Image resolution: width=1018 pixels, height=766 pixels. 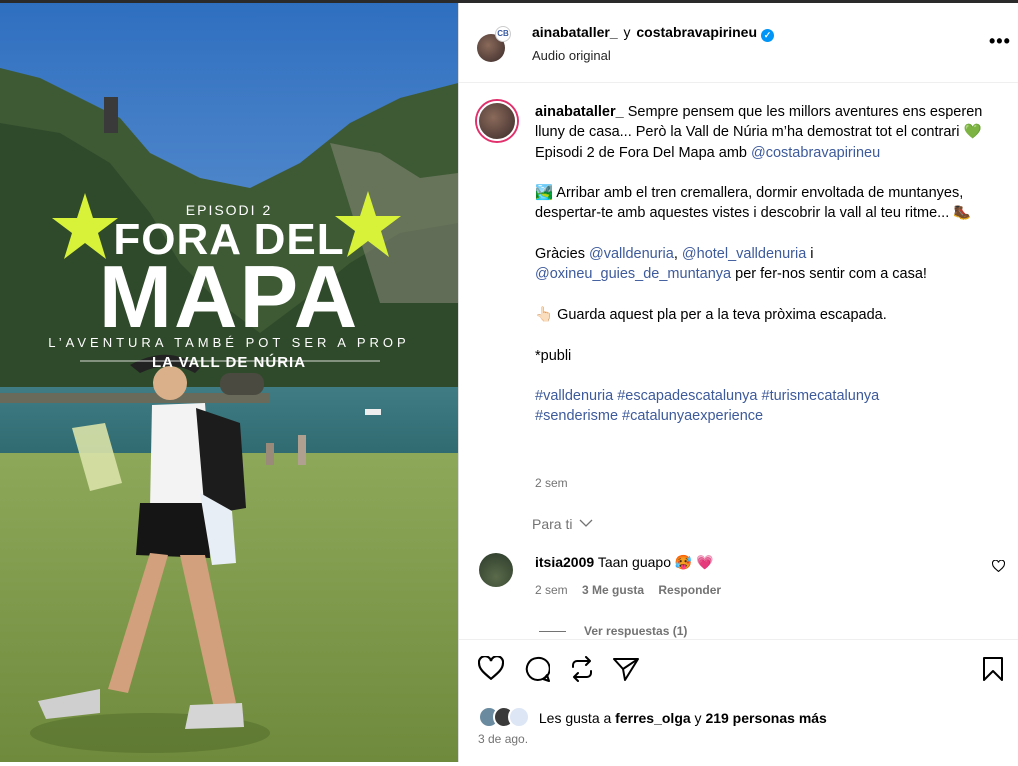 What do you see at coordinates (998, 566) in the screenshot?
I see `comment-like-icon` at bounding box center [998, 566].